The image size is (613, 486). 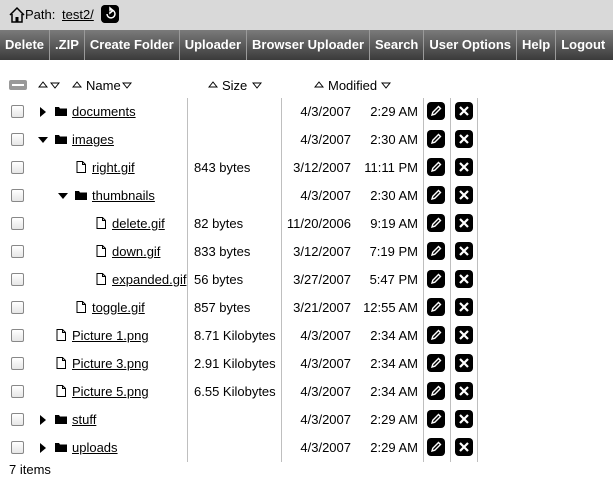 I want to click on uploader-button: Uploader, so click(x=214, y=45).